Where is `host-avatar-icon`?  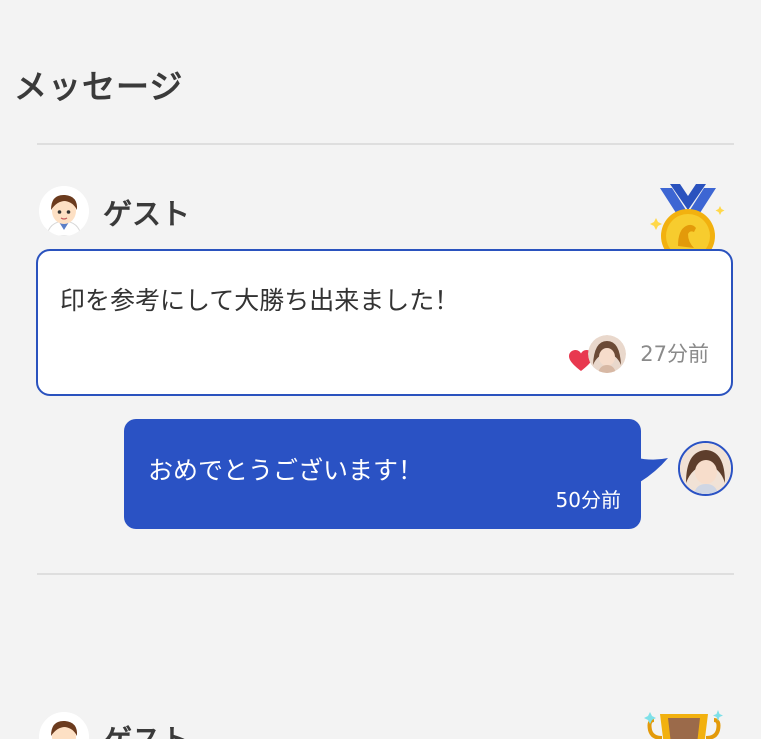 host-avatar-icon is located at coordinates (705, 468).